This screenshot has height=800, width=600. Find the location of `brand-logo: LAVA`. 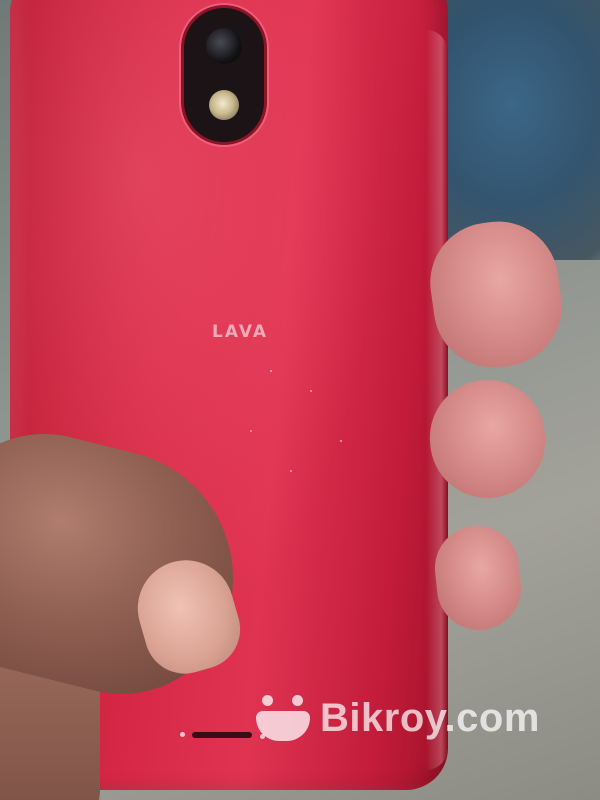

brand-logo: LAVA is located at coordinates (240, 332).